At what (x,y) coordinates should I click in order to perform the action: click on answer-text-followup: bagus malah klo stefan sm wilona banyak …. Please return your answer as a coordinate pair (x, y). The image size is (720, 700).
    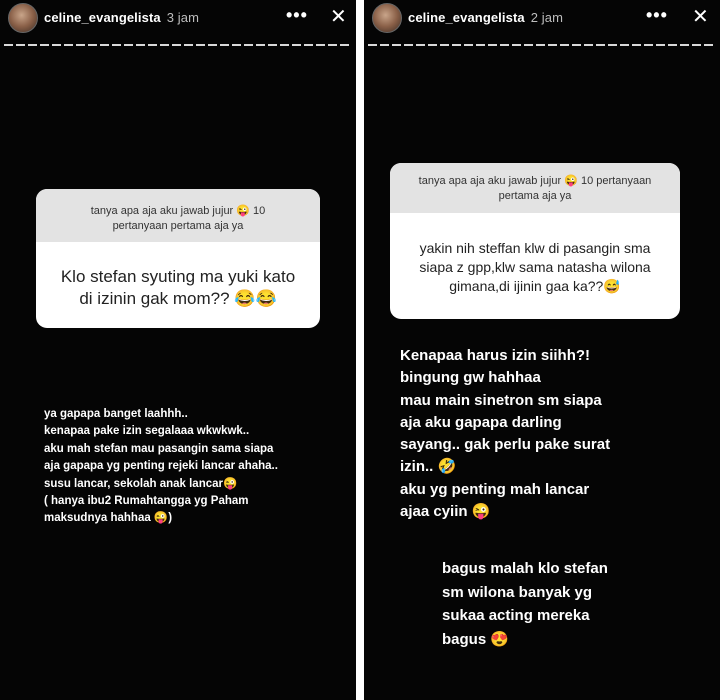
    Looking at the image, I should click on (525, 604).